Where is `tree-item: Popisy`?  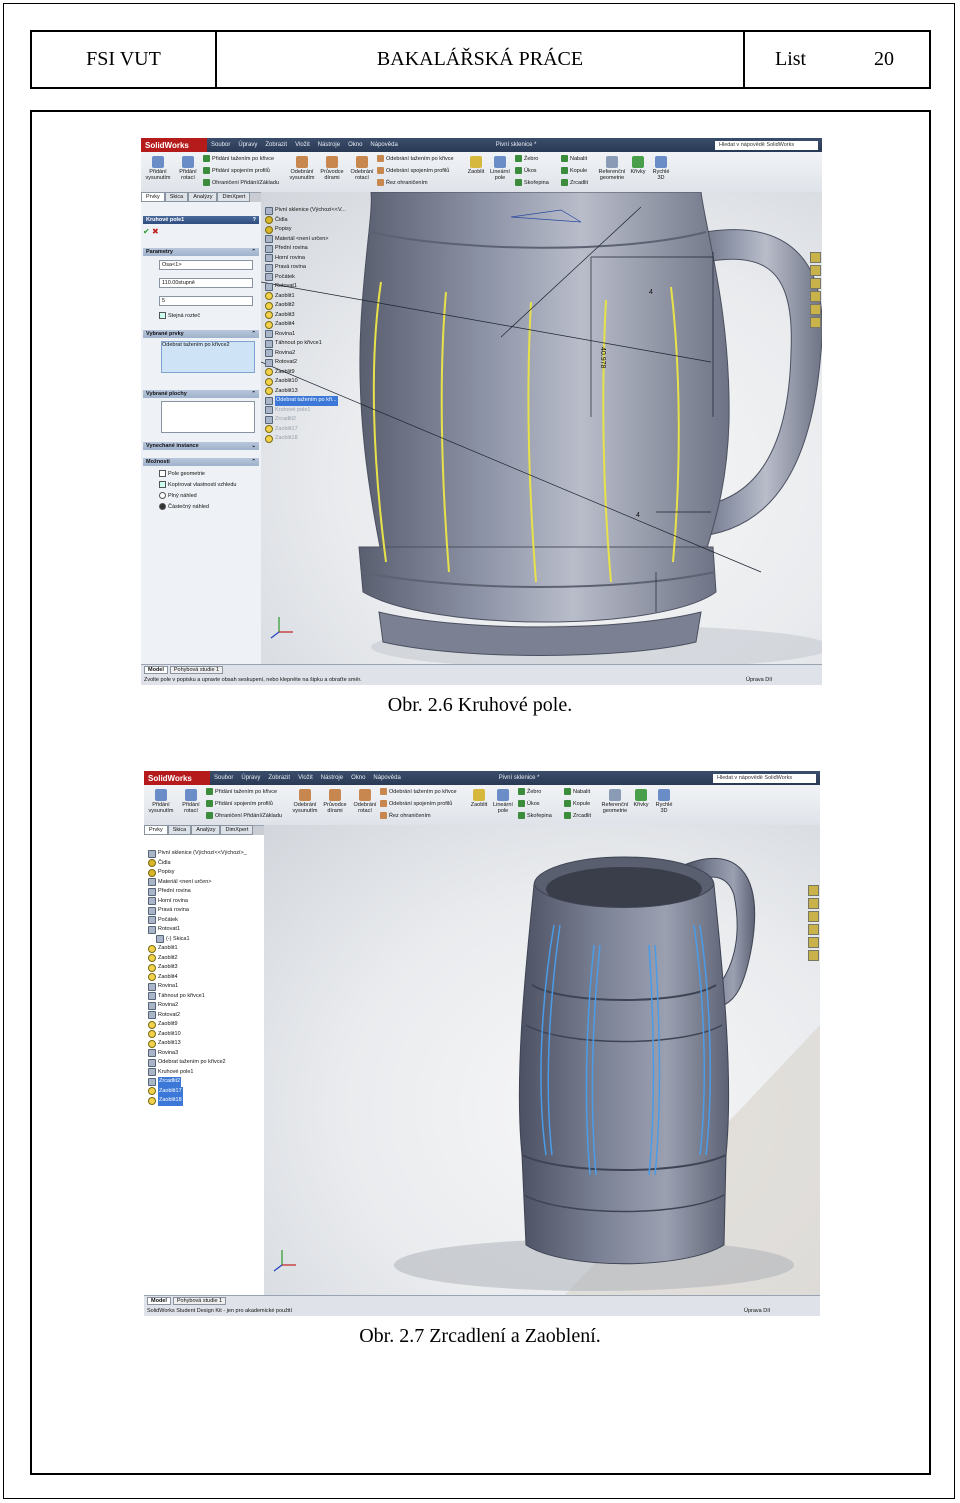
tree-item: Popisy is located at coordinates (305, 230).